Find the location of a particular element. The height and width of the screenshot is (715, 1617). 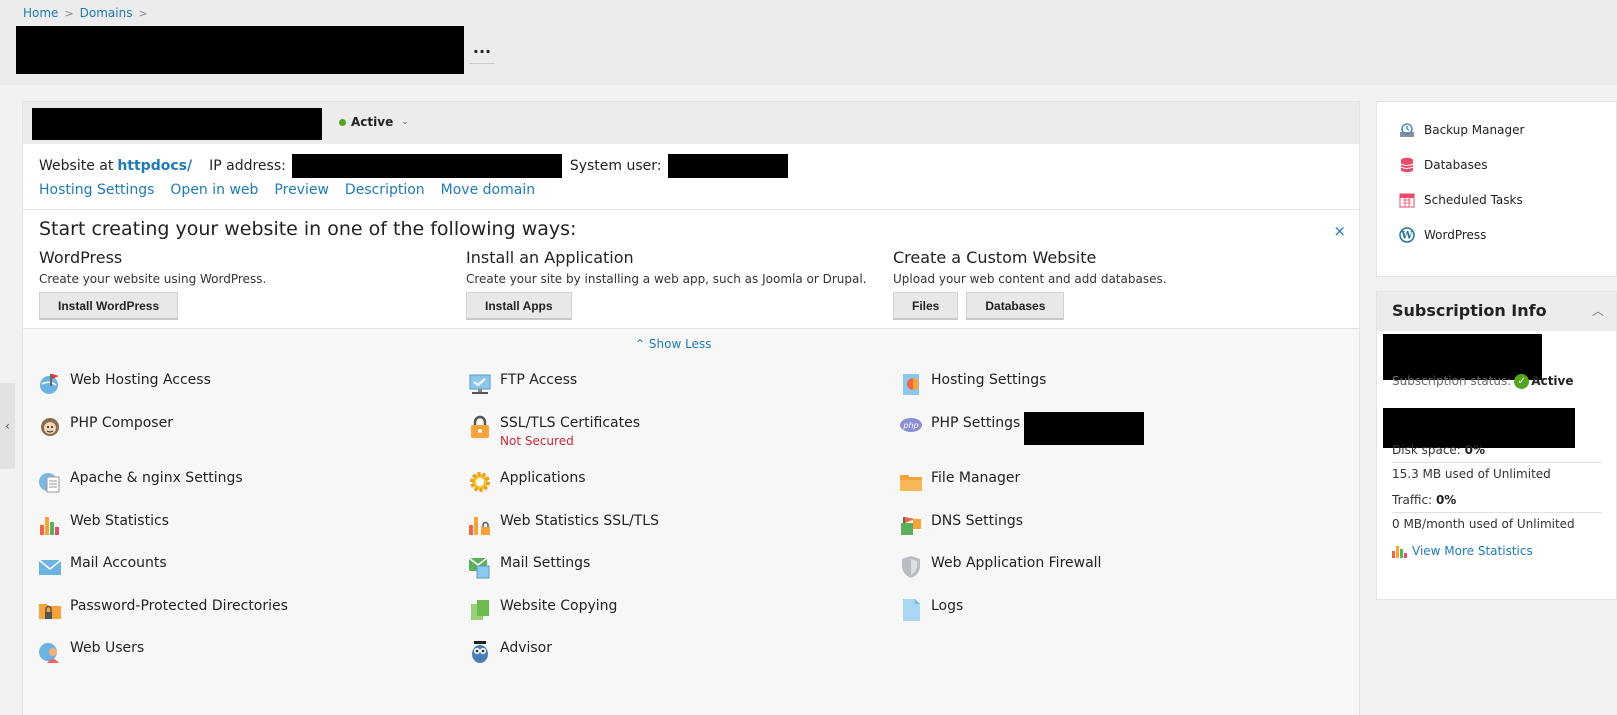

ip-address-redacted is located at coordinates (426, 166).